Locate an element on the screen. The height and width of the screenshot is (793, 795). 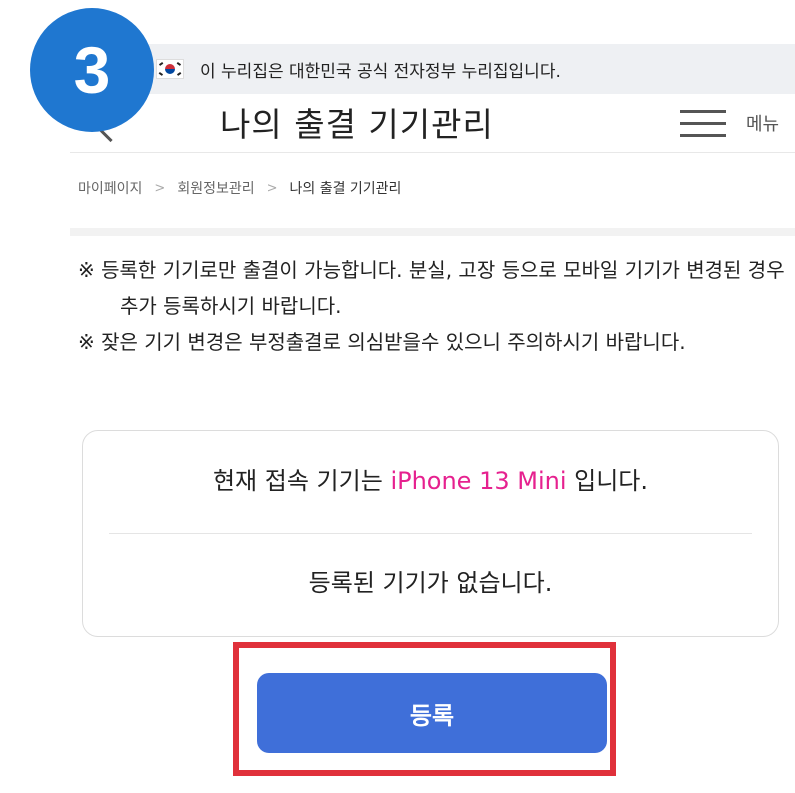
breadcrumb: 마이페이지 > 회원정보관리 > 나의 출결 기기관리 is located at coordinates (239, 188).